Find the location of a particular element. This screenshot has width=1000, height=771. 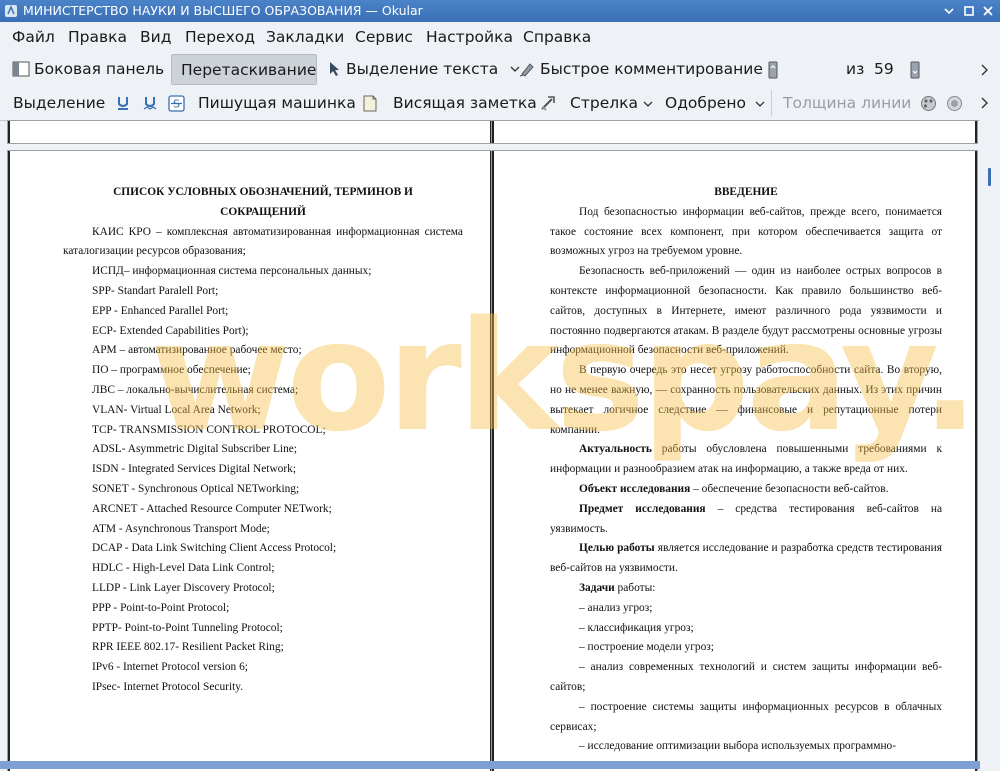

underline-icon is located at coordinates (123, 103).